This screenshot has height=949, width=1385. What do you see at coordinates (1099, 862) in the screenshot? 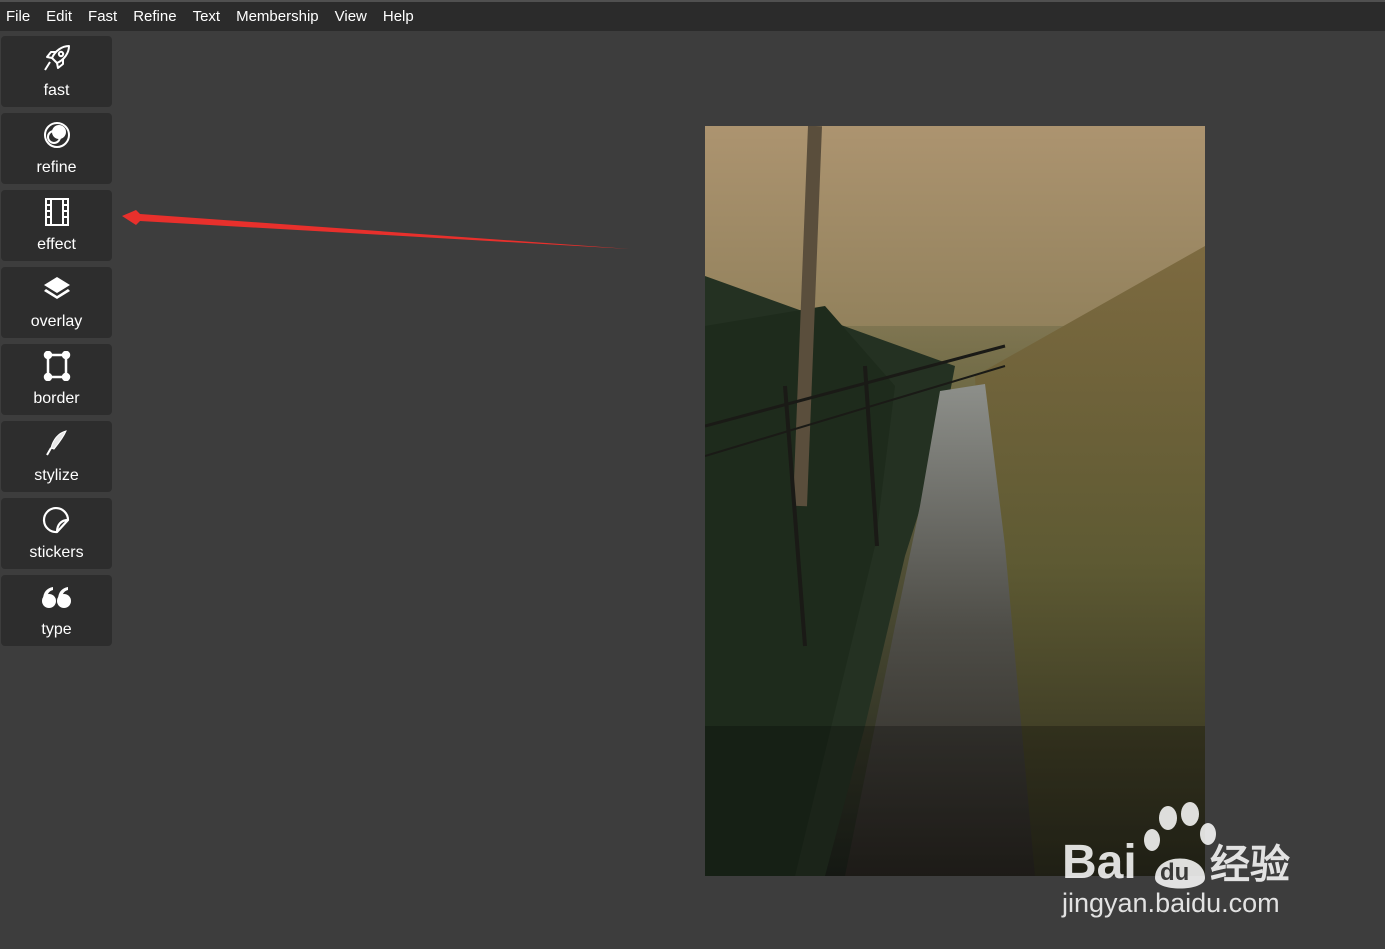
I see `svg-text: Bai` at bounding box center [1099, 862].